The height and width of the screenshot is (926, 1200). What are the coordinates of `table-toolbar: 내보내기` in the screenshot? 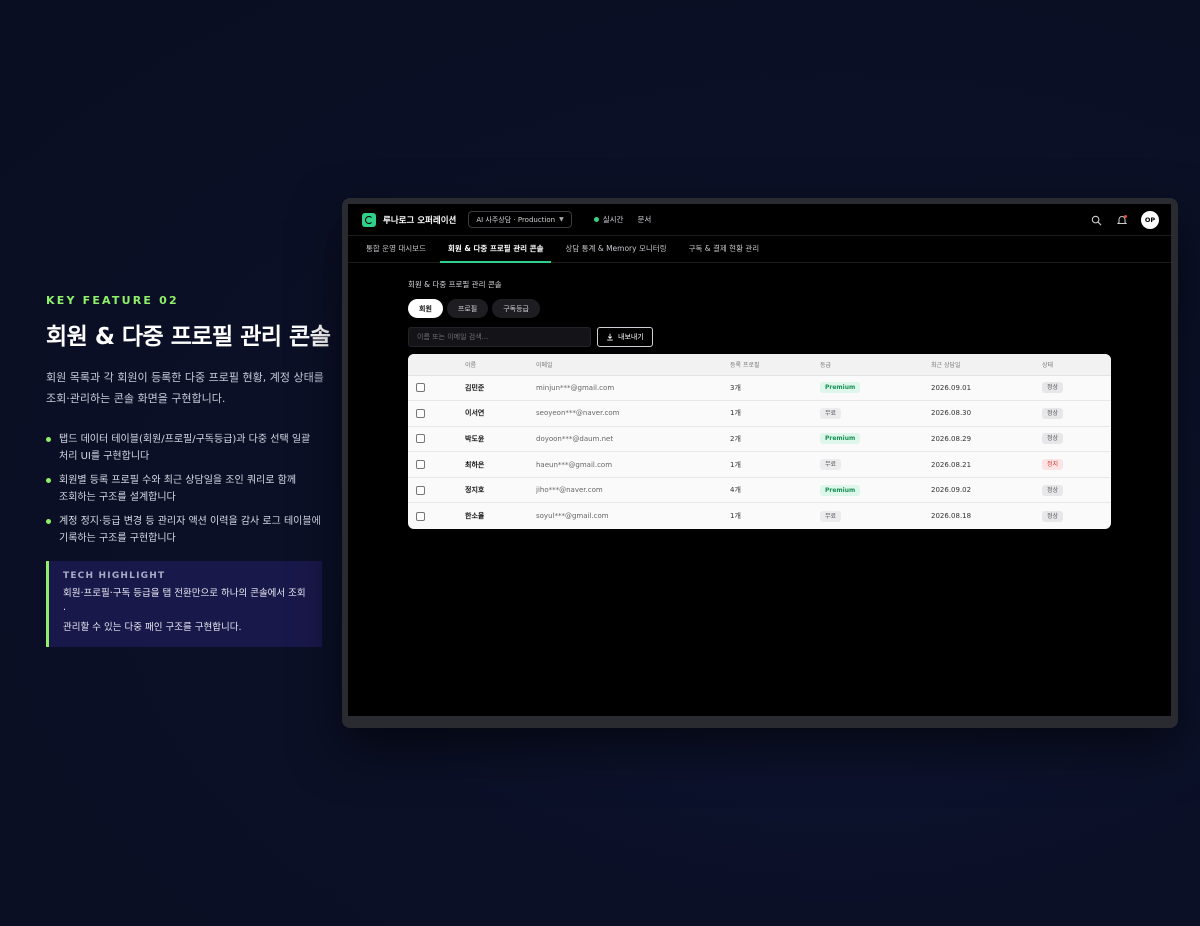 It's located at (759, 337).